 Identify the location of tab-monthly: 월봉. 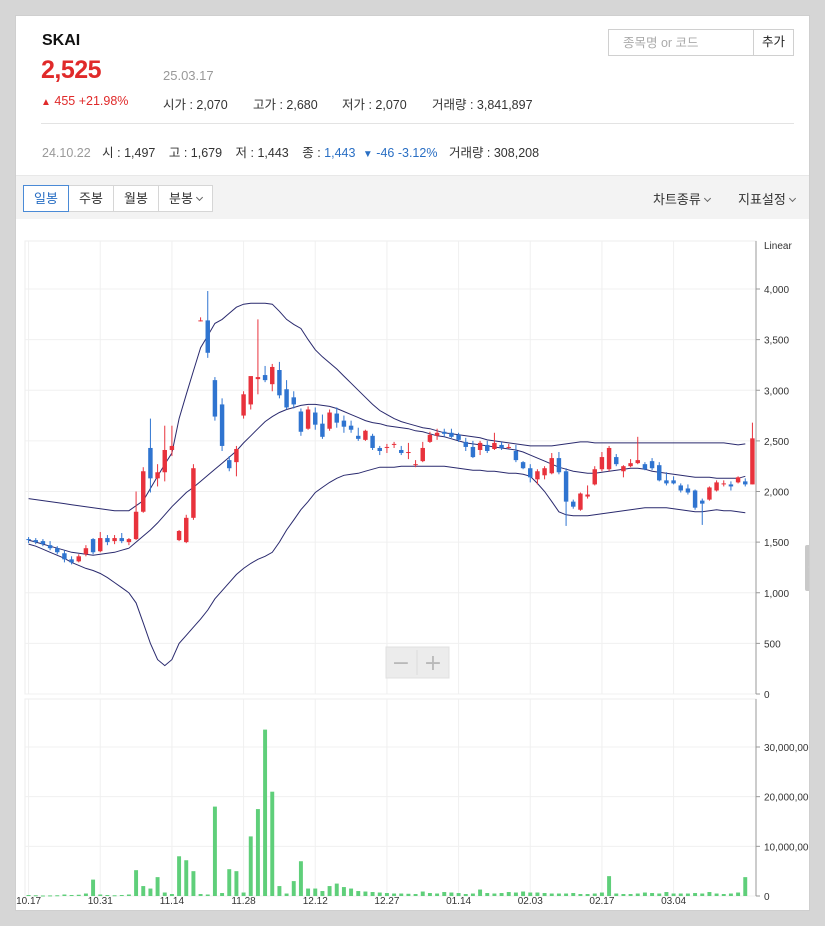
(136, 198).